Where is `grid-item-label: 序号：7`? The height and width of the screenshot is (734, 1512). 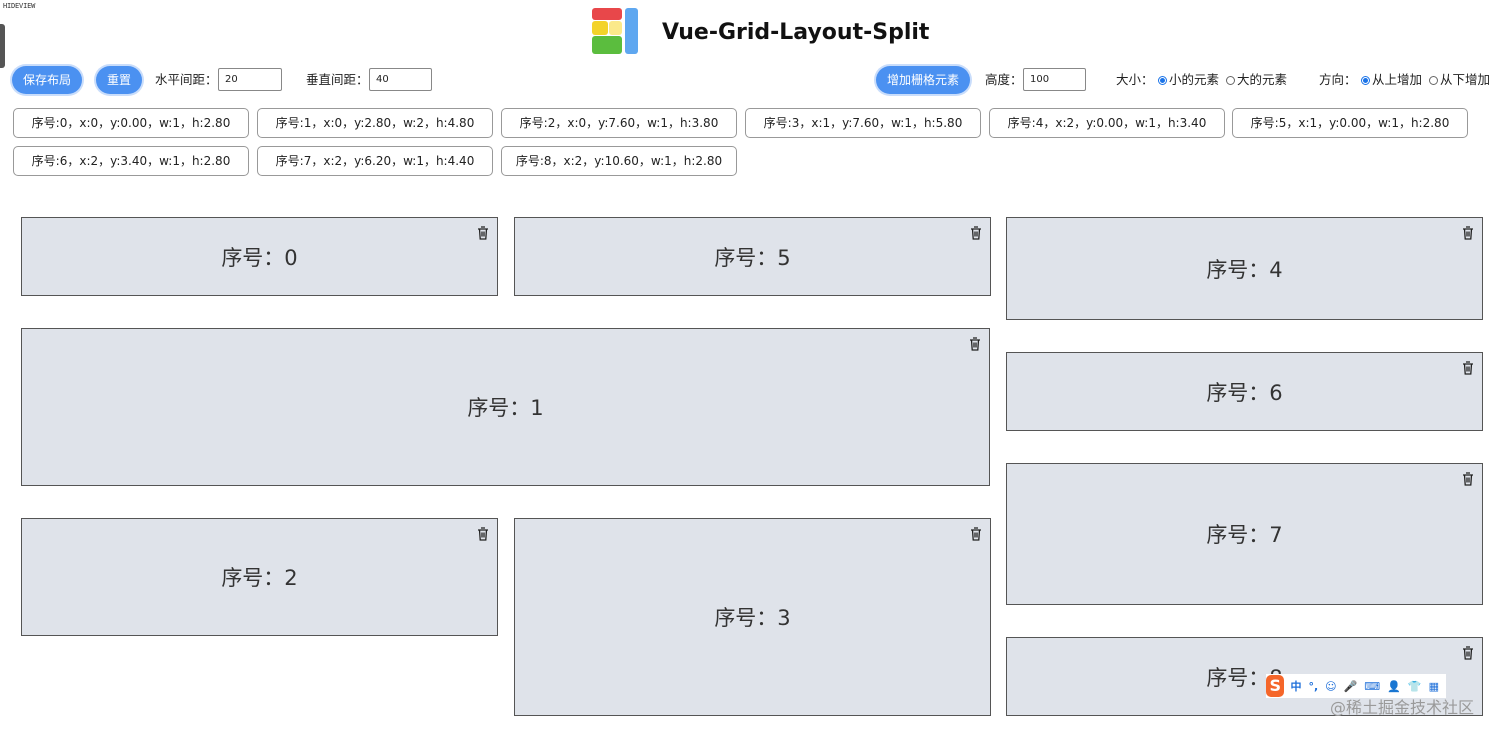 grid-item-label: 序号：7 is located at coordinates (1244, 535).